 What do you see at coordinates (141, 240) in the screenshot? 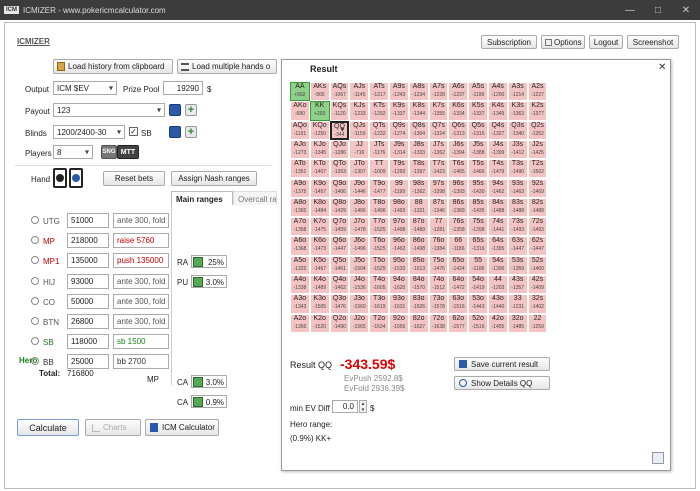
I see `player-action-input: raise 5760` at bounding box center [141, 240].